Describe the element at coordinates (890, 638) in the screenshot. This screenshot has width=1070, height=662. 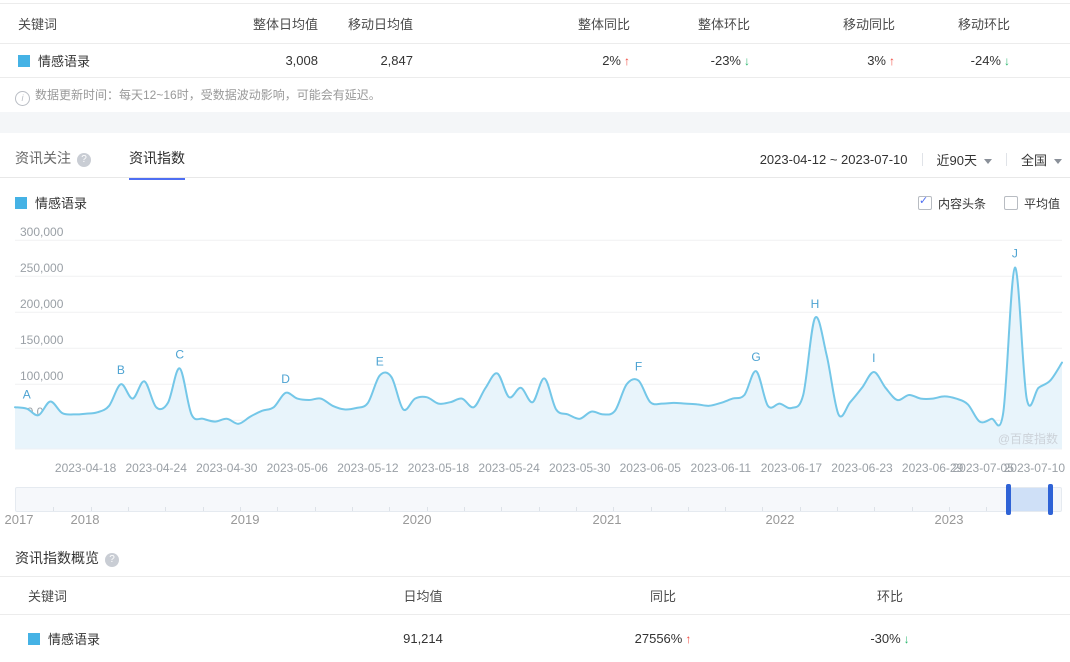
I see `mom-value: -30%` at that location.